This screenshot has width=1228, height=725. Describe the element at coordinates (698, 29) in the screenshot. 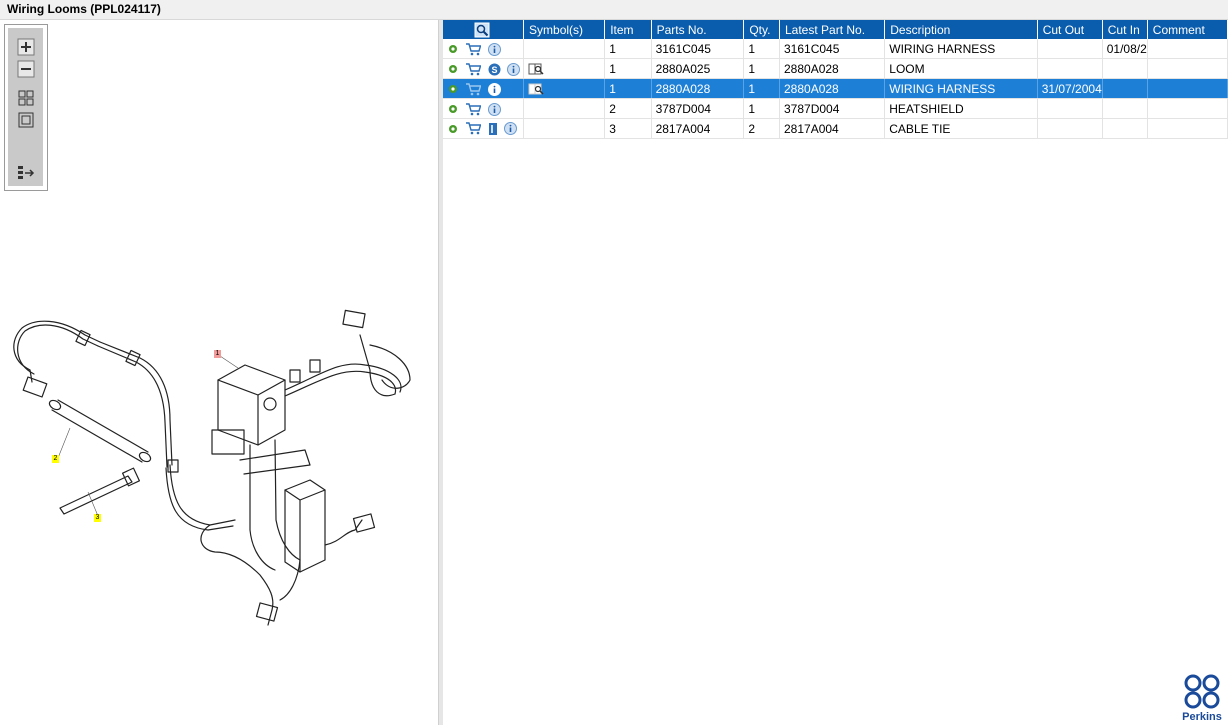

I see `col-header-parts-no: Parts No.` at that location.